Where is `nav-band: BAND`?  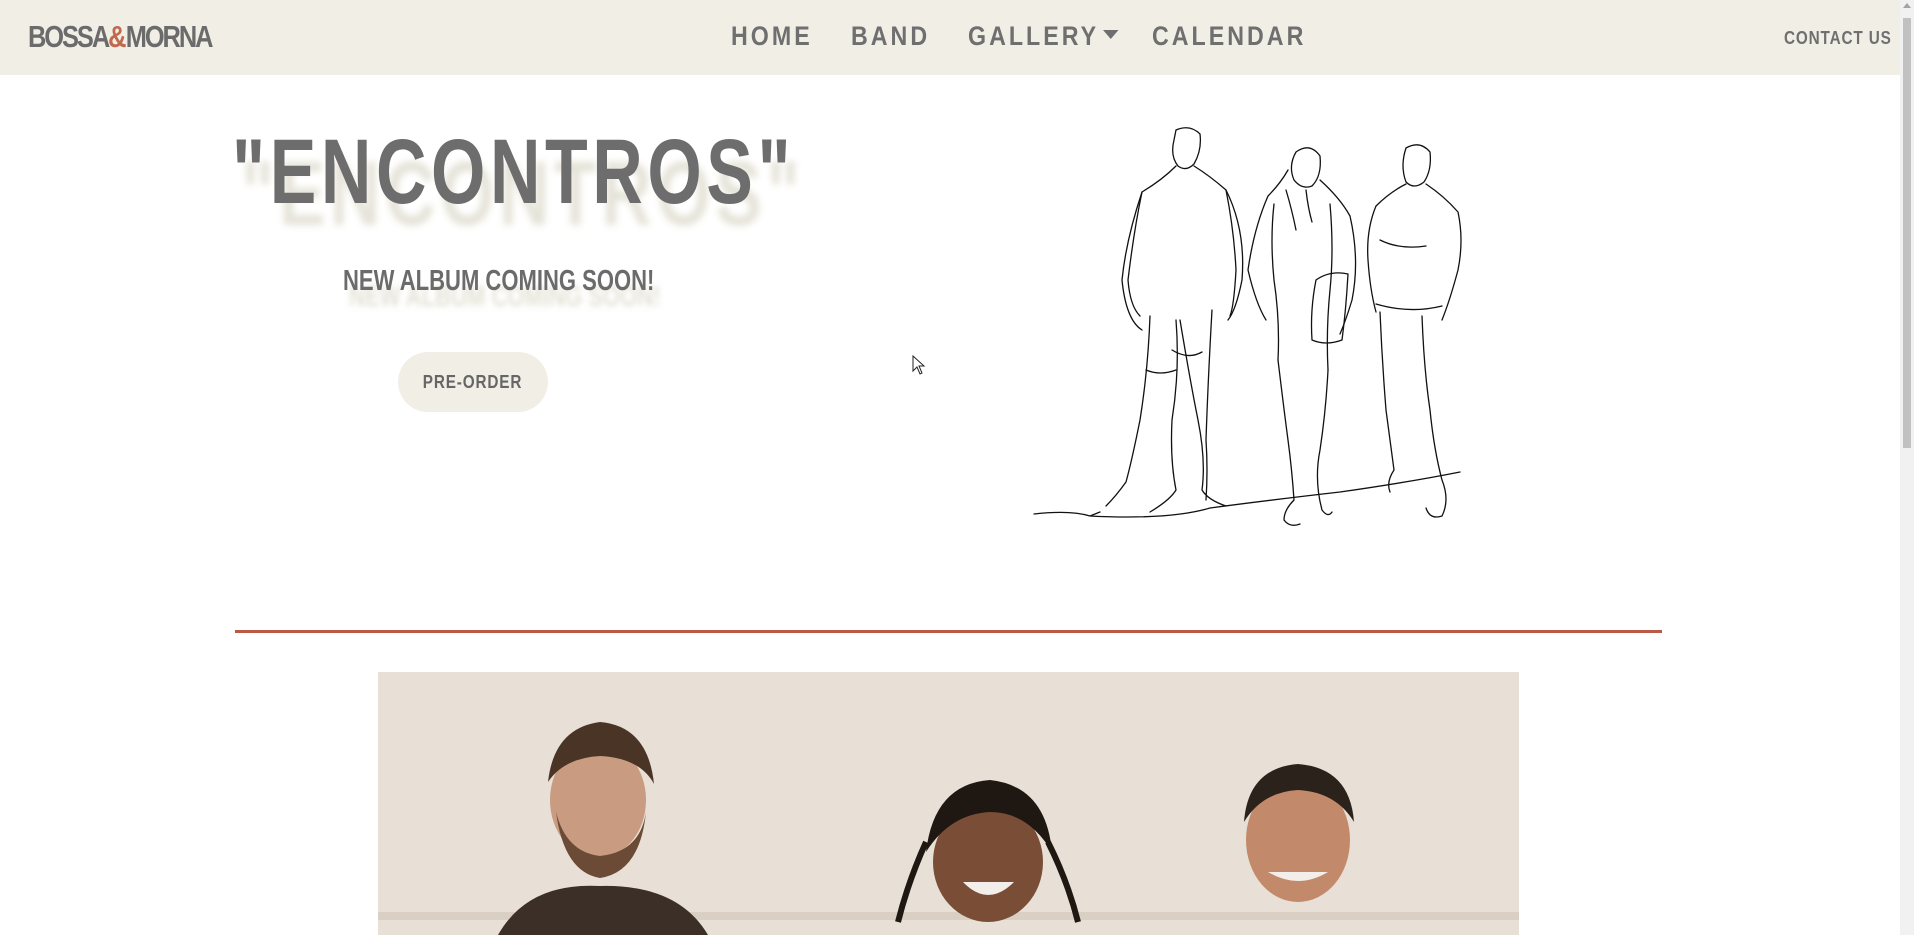
nav-band: BAND is located at coordinates (890, 36).